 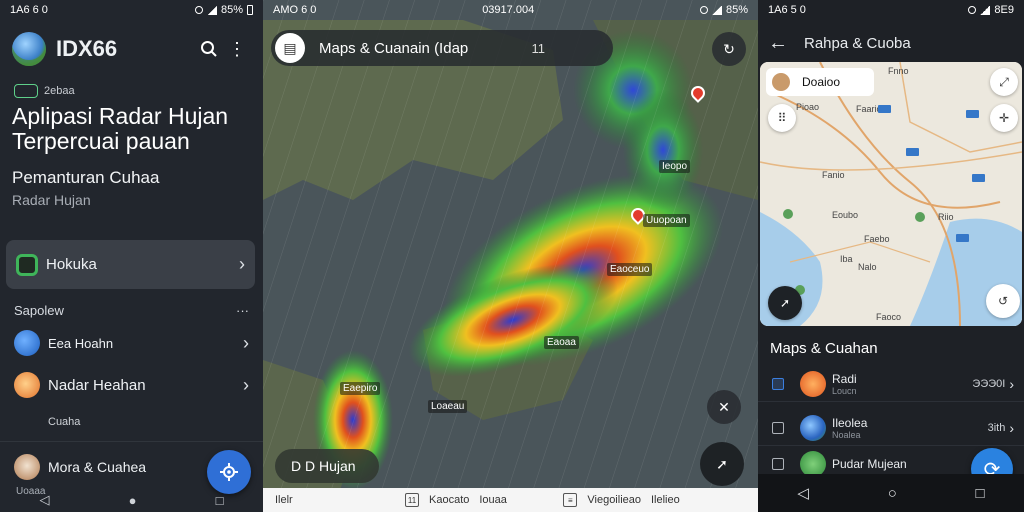 I want to click on status-battery: 8E9, so click(x=1004, y=10).